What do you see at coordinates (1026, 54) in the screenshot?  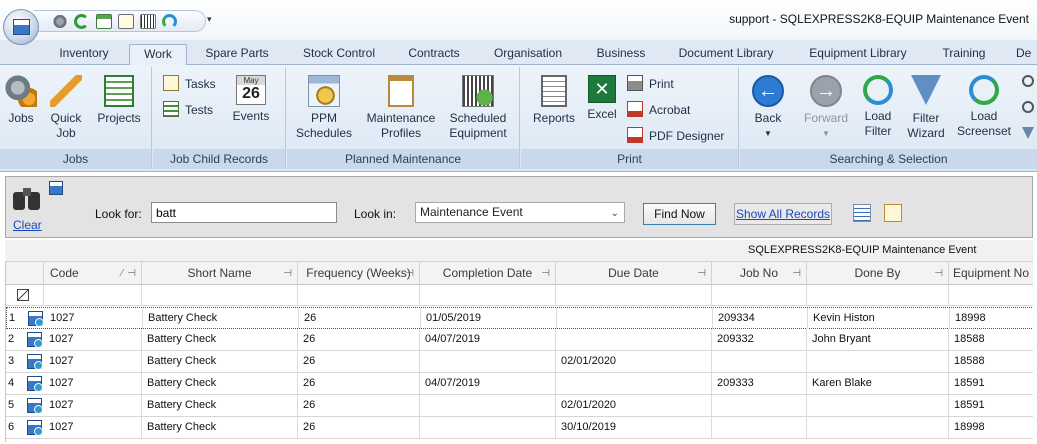 I see `tab-overflow: De` at bounding box center [1026, 54].